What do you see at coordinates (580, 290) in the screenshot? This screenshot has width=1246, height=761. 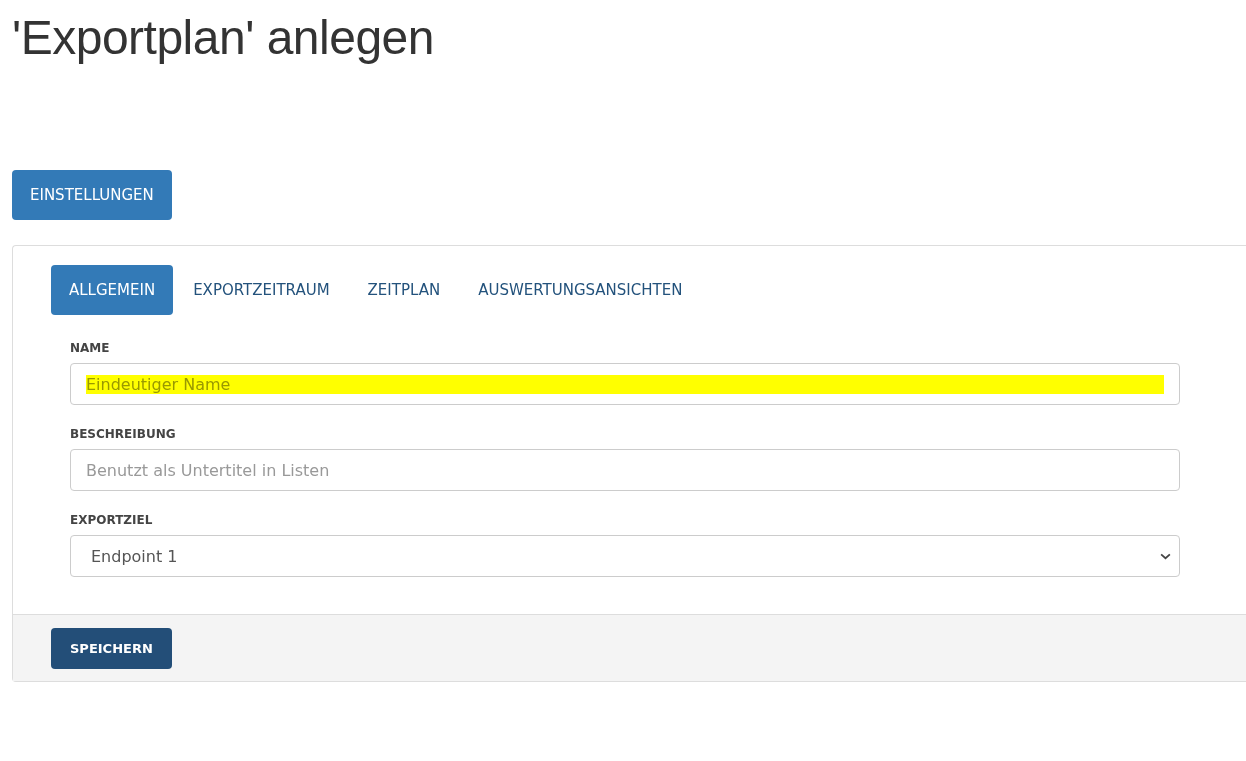 I see `tab: AUSWERTUNGSANSICHTEN` at bounding box center [580, 290].